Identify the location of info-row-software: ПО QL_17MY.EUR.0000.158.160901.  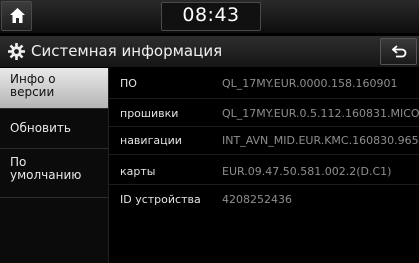
(264, 83).